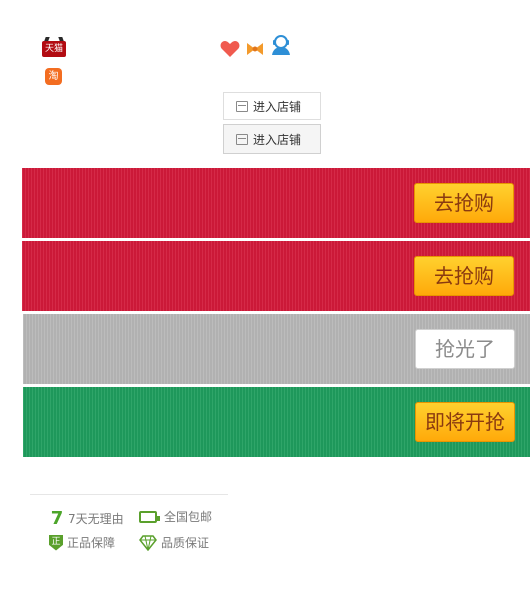 Image resolution: width=530 pixels, height=600 pixels. What do you see at coordinates (149, 516) in the screenshot?
I see `truck-icon` at bounding box center [149, 516].